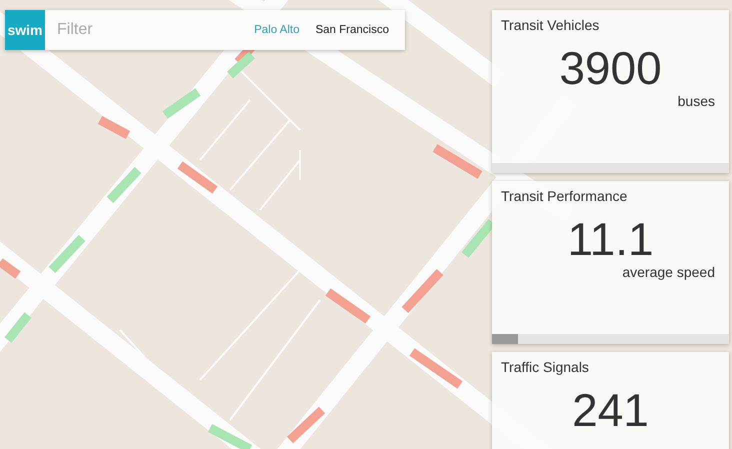  I want to click on location-link: San Francisco, so click(352, 30).